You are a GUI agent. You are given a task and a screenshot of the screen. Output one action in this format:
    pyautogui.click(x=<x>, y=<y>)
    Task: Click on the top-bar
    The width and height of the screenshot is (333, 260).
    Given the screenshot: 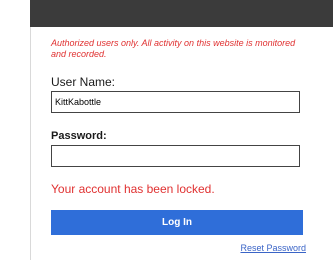 What is the action you would take?
    pyautogui.click(x=181, y=13)
    